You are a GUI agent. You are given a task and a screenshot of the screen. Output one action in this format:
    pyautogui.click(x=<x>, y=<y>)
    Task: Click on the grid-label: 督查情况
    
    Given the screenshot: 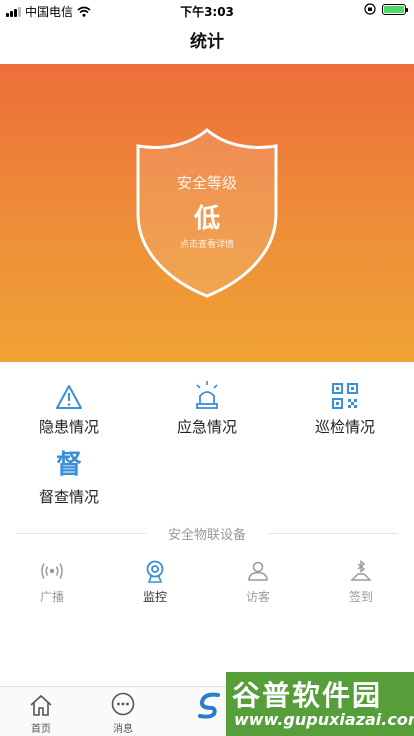 What is the action you would take?
    pyautogui.click(x=68, y=497)
    